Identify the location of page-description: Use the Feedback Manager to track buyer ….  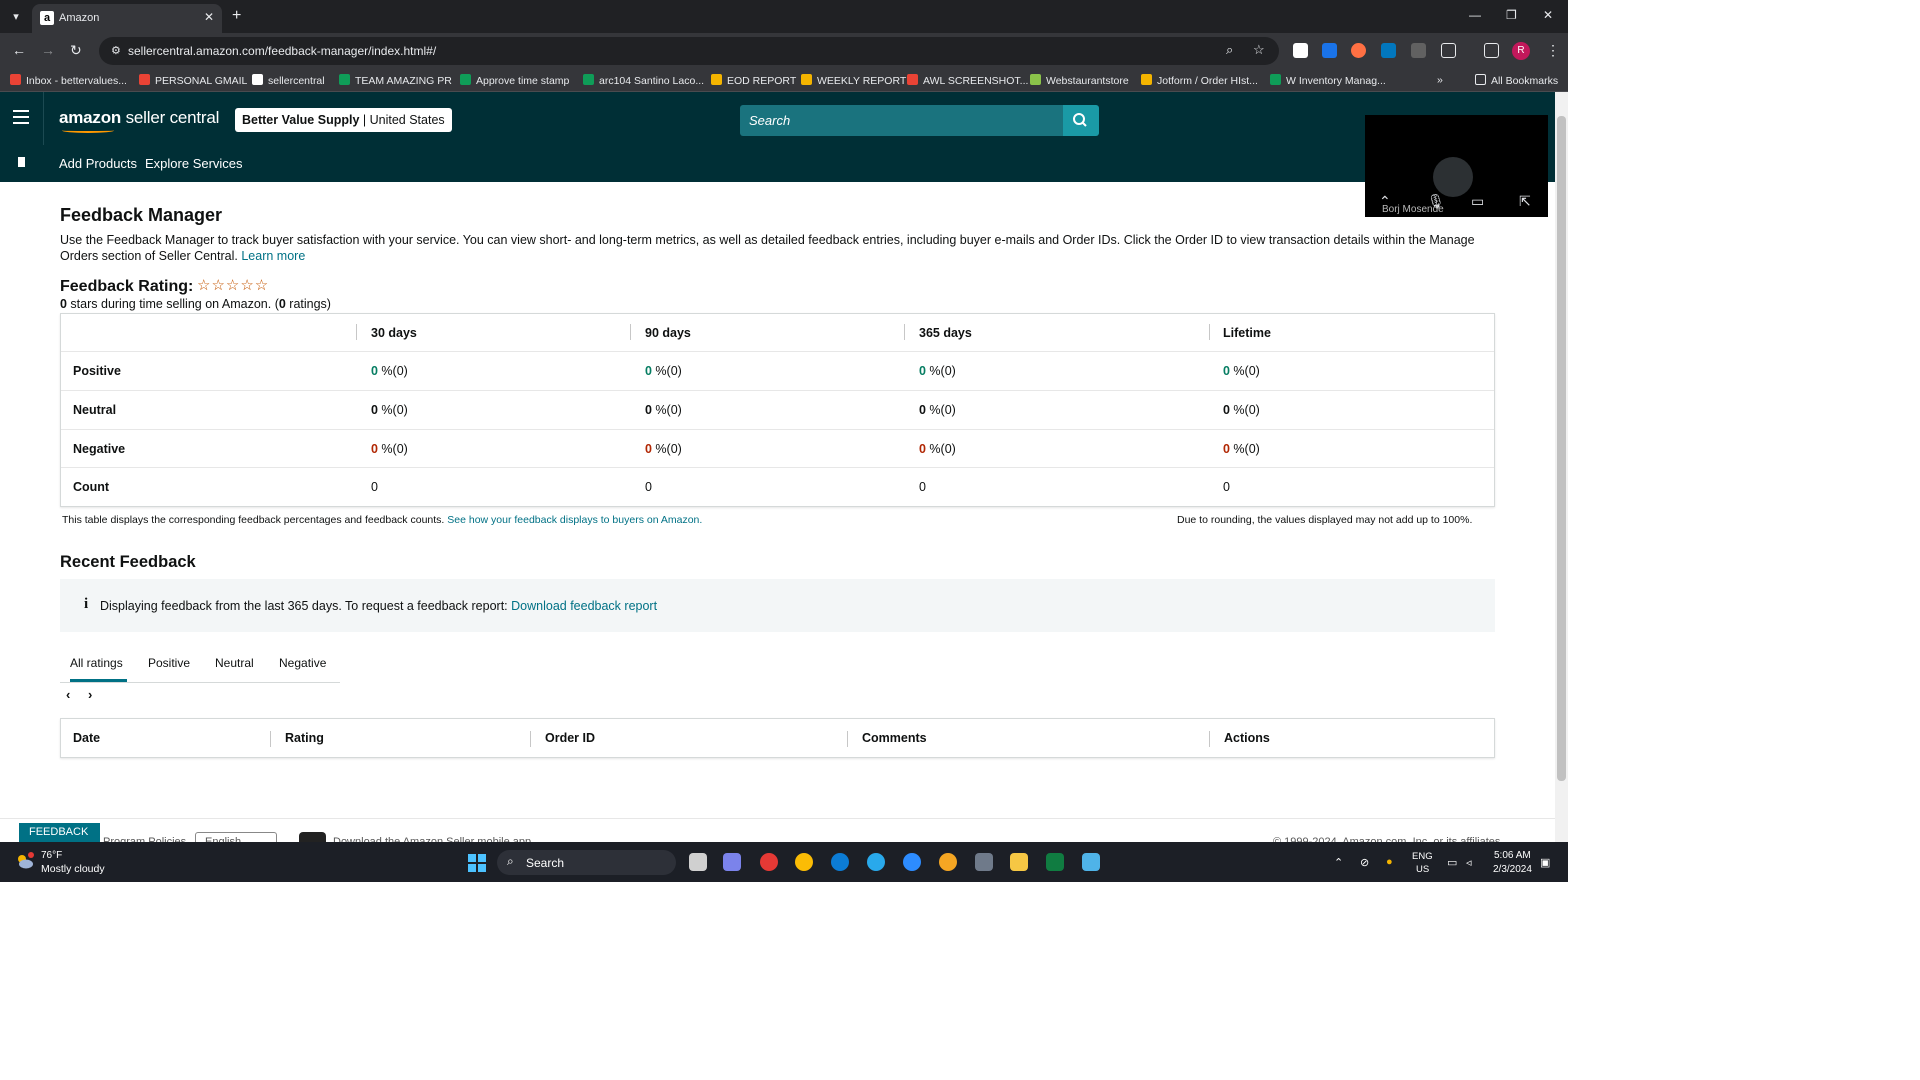
(770, 248).